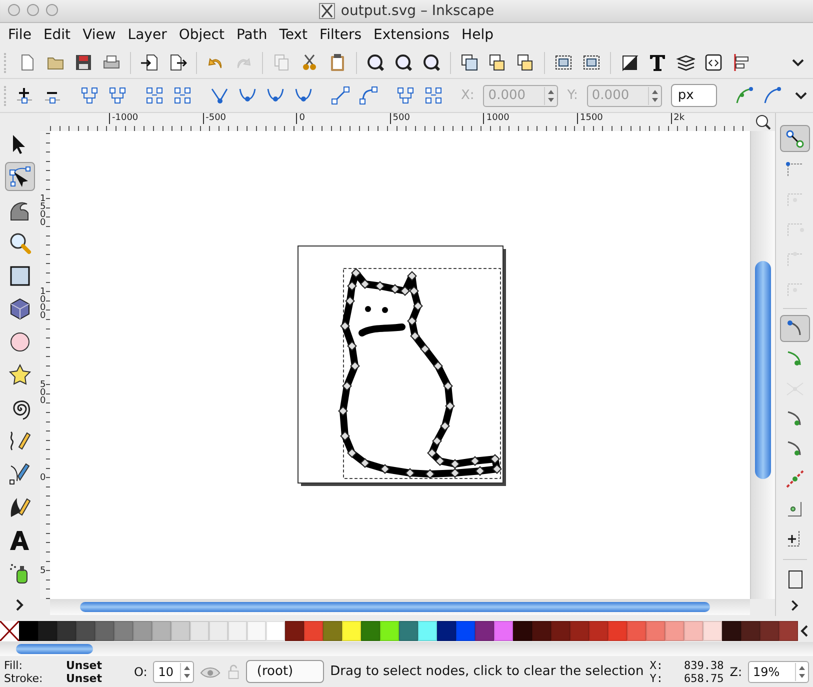  I want to click on unit-dropdown: px, so click(693, 95).